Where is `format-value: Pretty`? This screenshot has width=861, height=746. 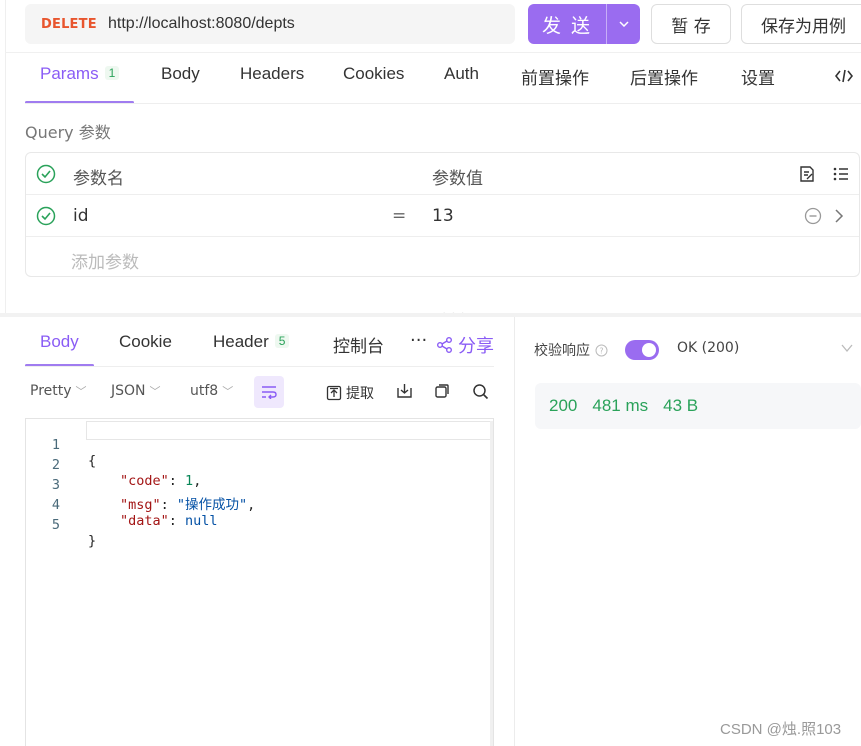
format-value: Pretty is located at coordinates (51, 391).